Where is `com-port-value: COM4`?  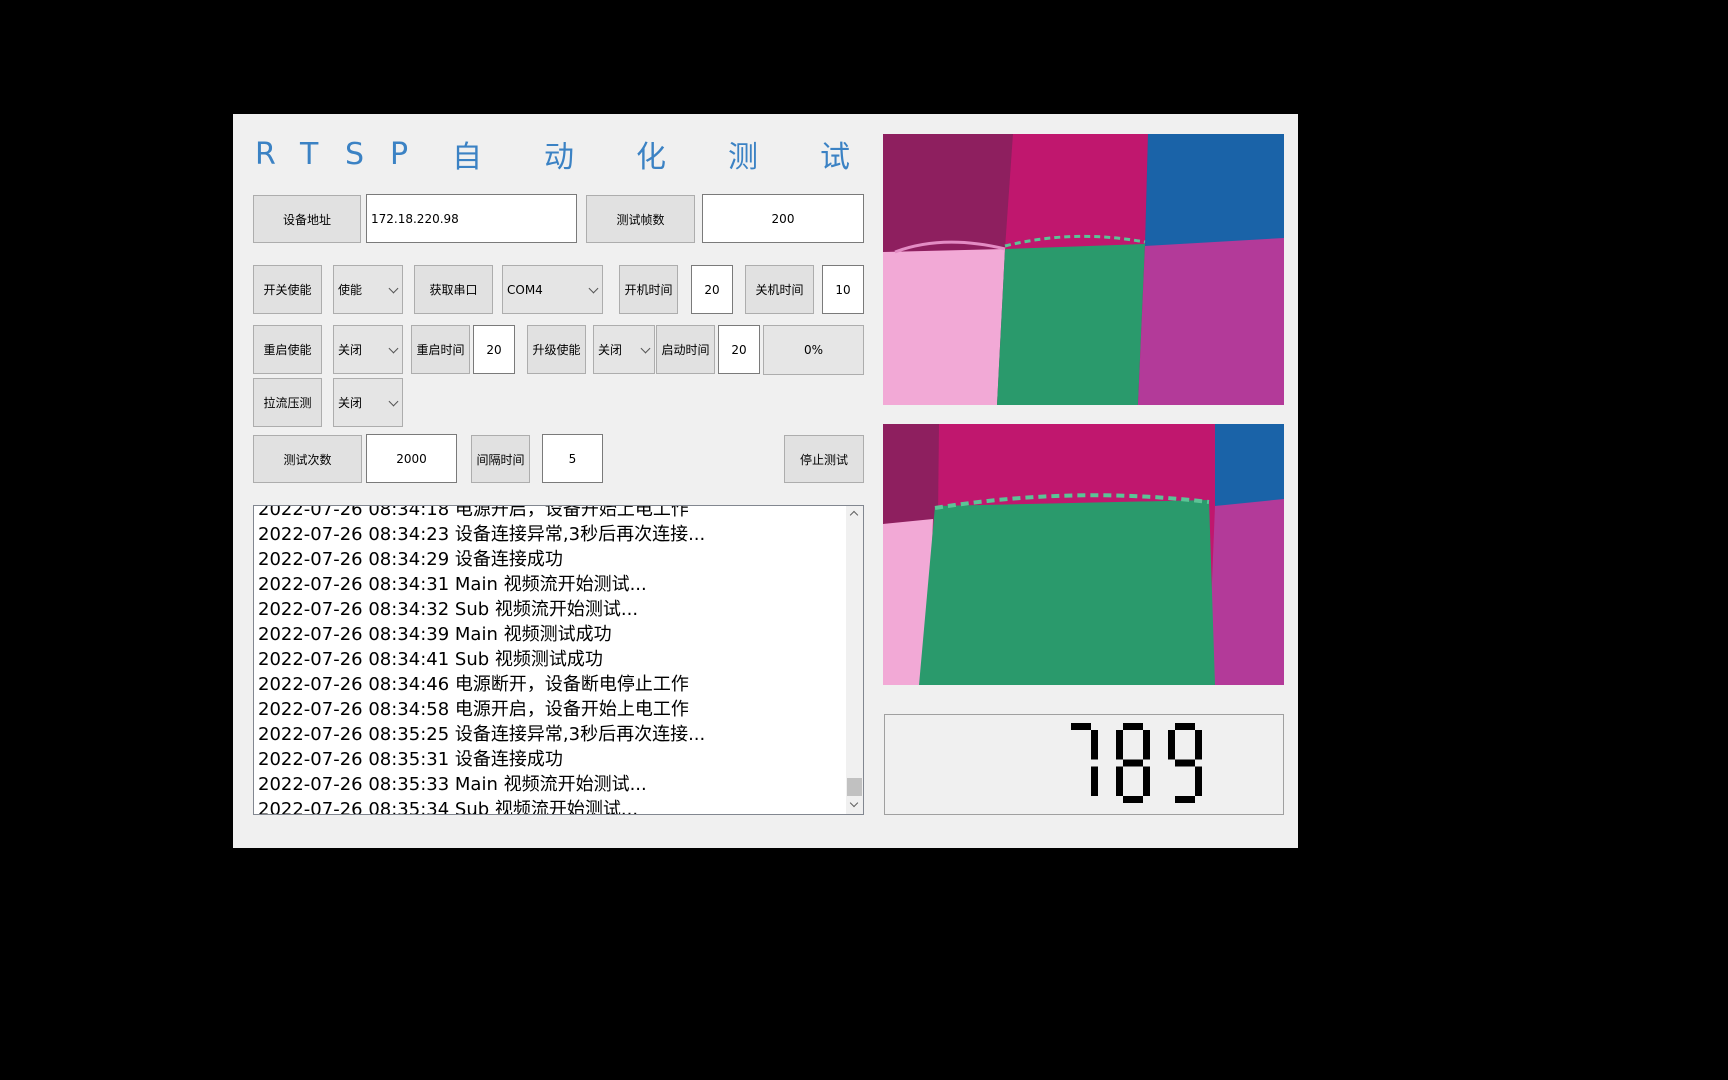 com-port-value: COM4 is located at coordinates (525, 289).